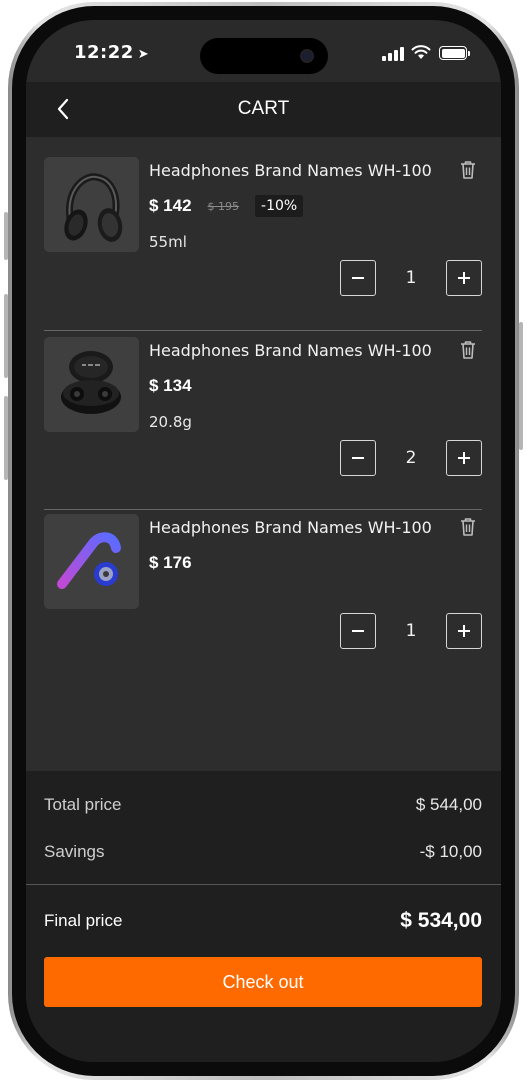 Image resolution: width=527 pixels, height=1082 pixels. Describe the element at coordinates (104, 52) in the screenshot. I see `status-time-text: 12:22` at that location.